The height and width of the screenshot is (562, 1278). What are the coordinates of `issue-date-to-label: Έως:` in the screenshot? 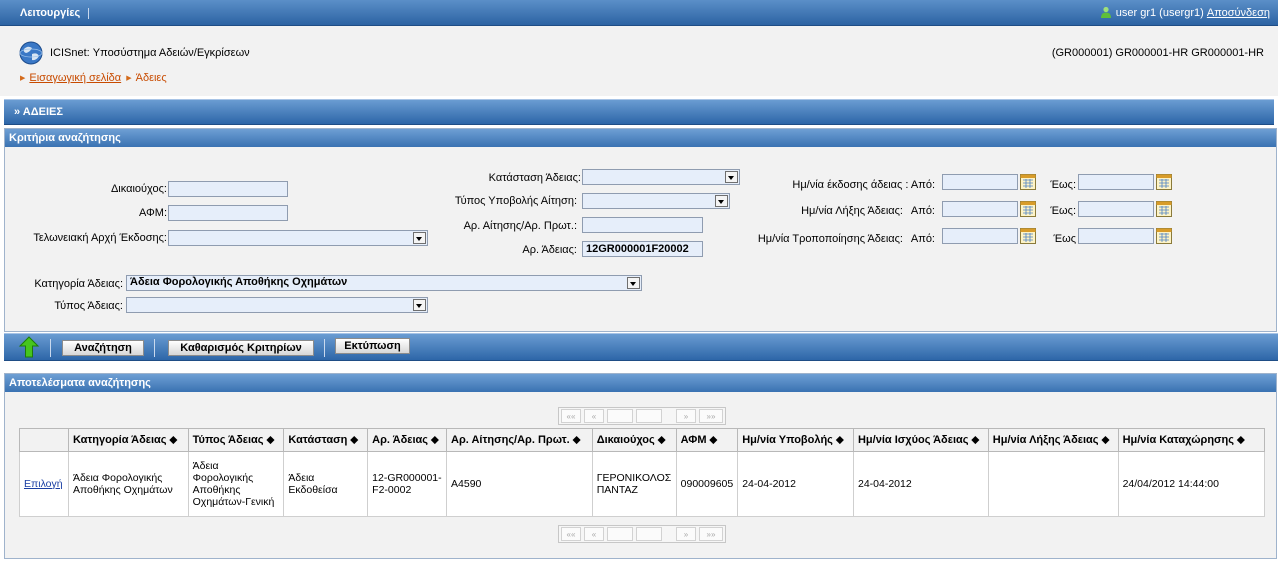 It's located at (1063, 185).